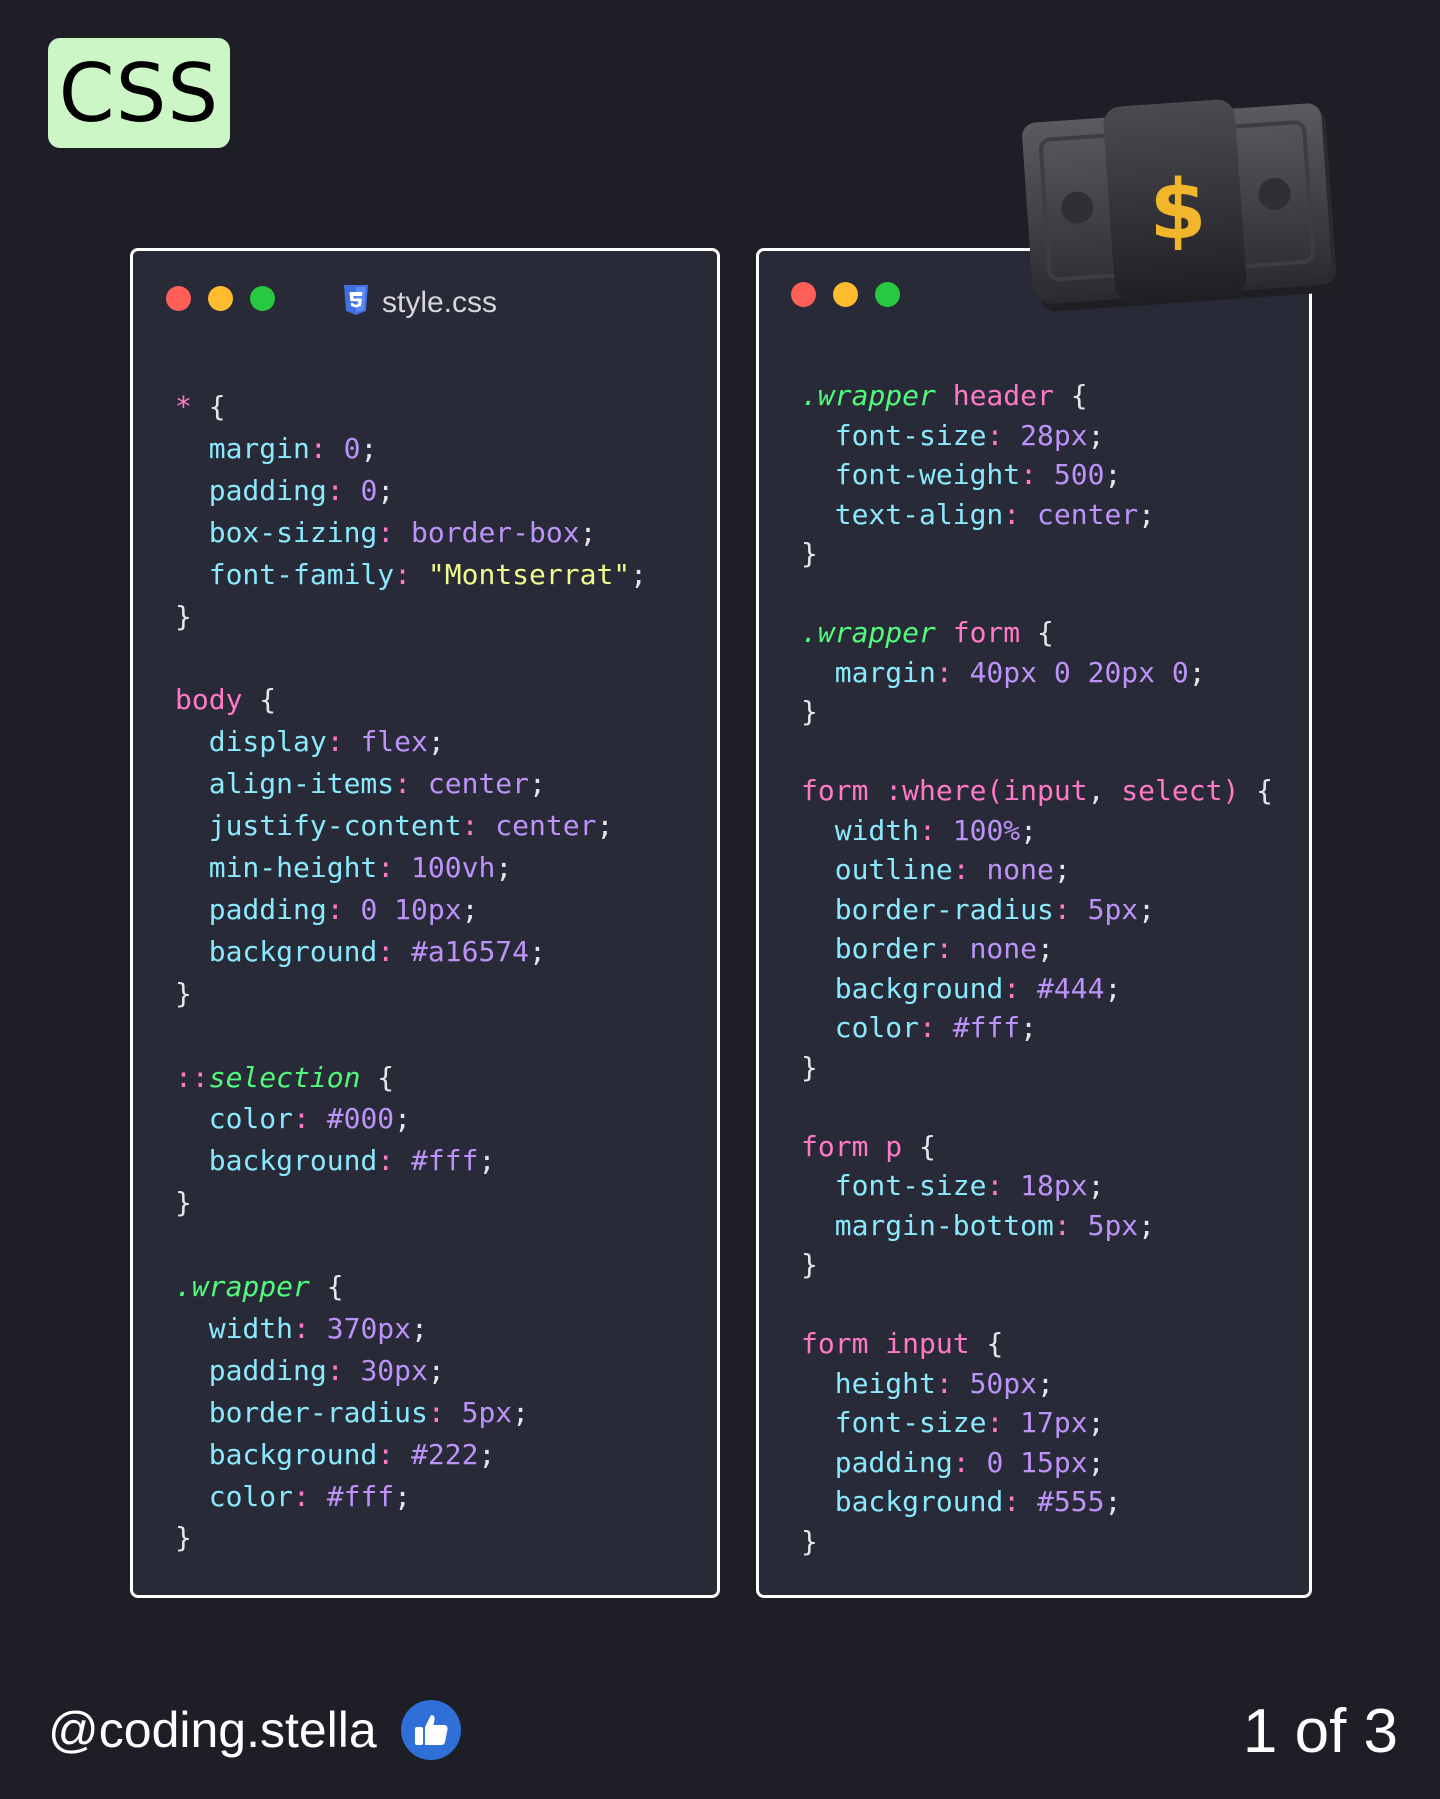 The image size is (1440, 1799). What do you see at coordinates (1320, 1731) in the screenshot?
I see `page-indicator: 1 of 3` at bounding box center [1320, 1731].